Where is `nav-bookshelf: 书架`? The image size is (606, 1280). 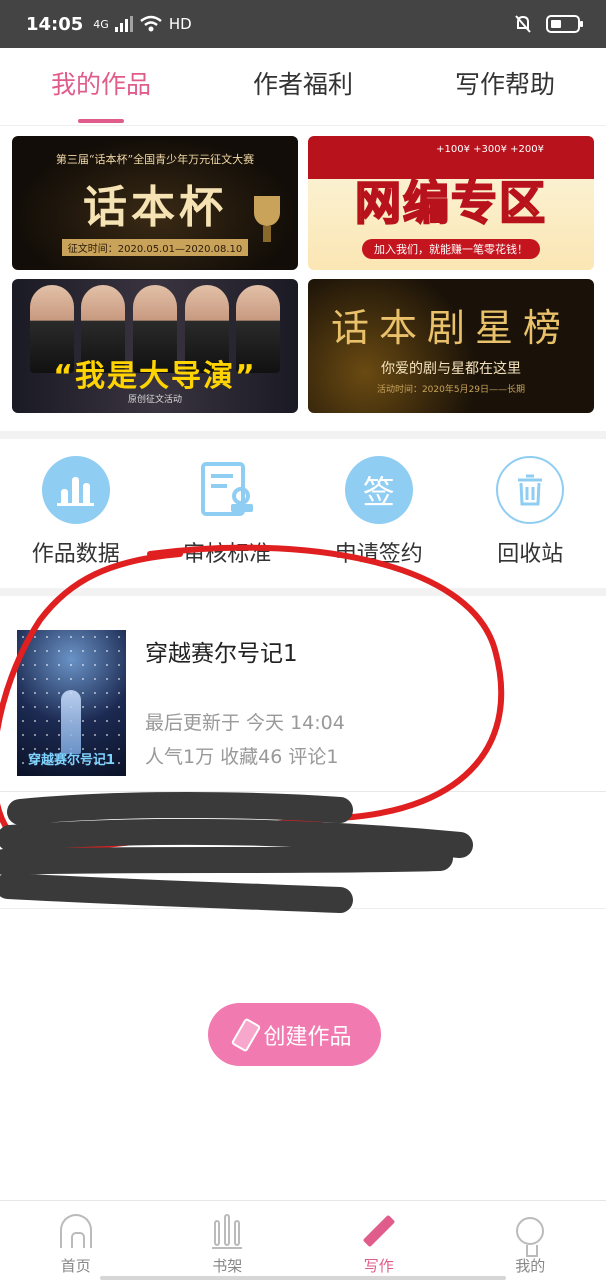 nav-bookshelf: 书架 is located at coordinates (228, 1240).